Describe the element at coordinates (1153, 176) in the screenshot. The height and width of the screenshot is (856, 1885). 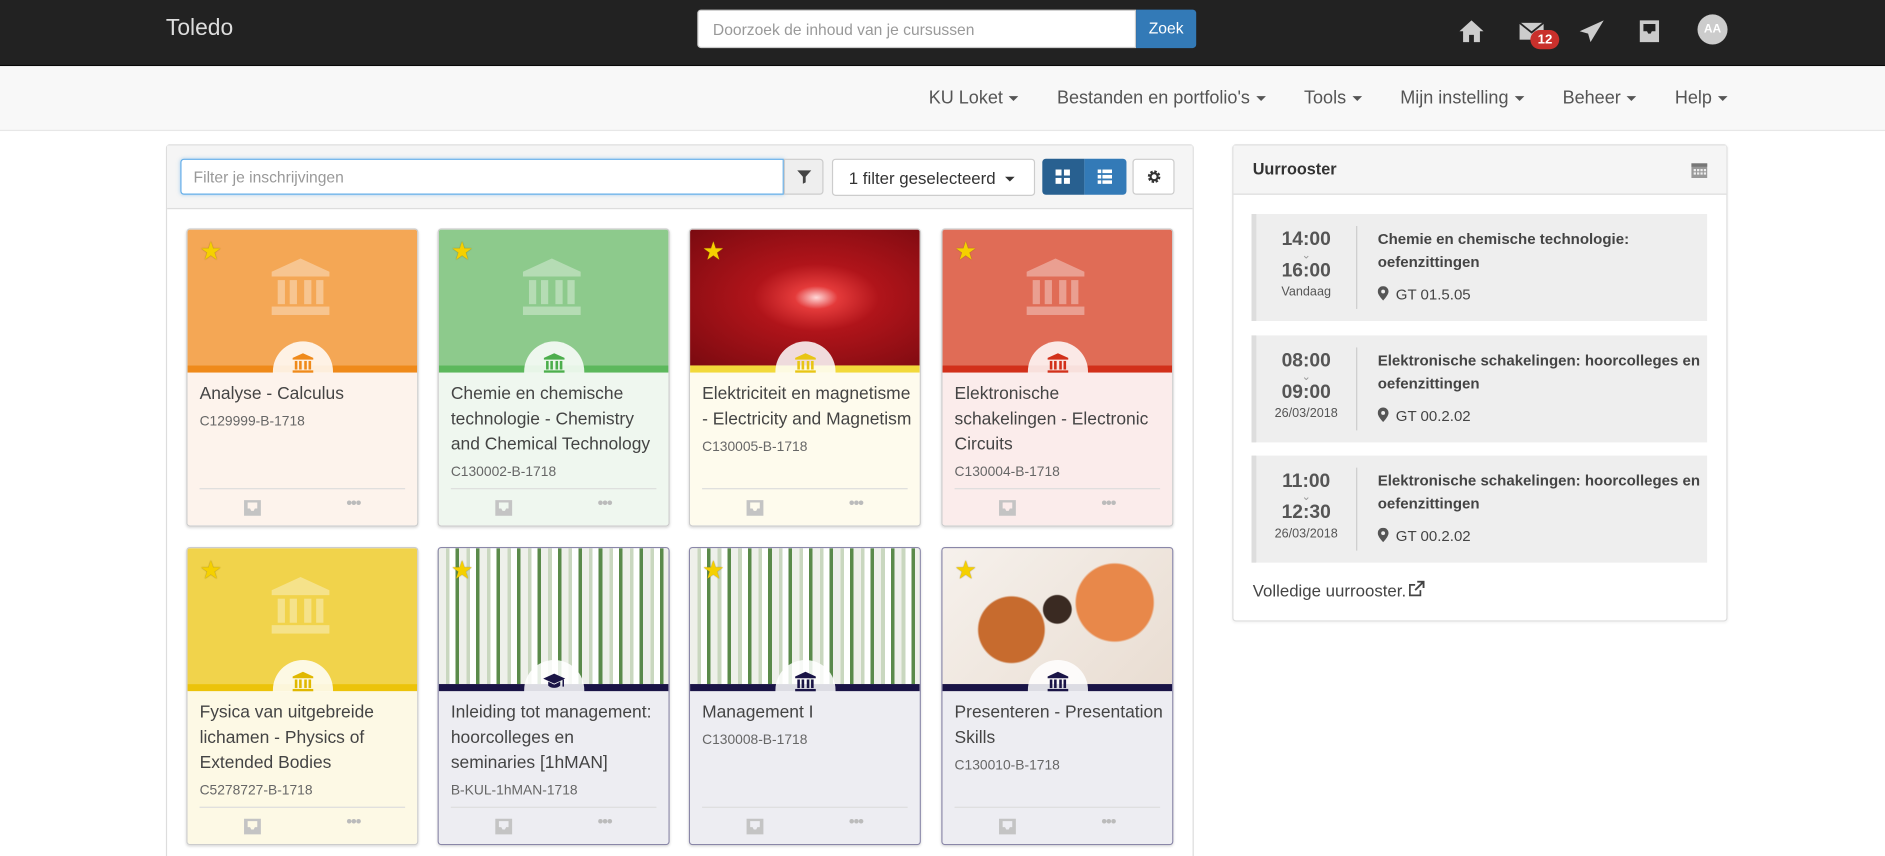
I see `settings-button` at that location.